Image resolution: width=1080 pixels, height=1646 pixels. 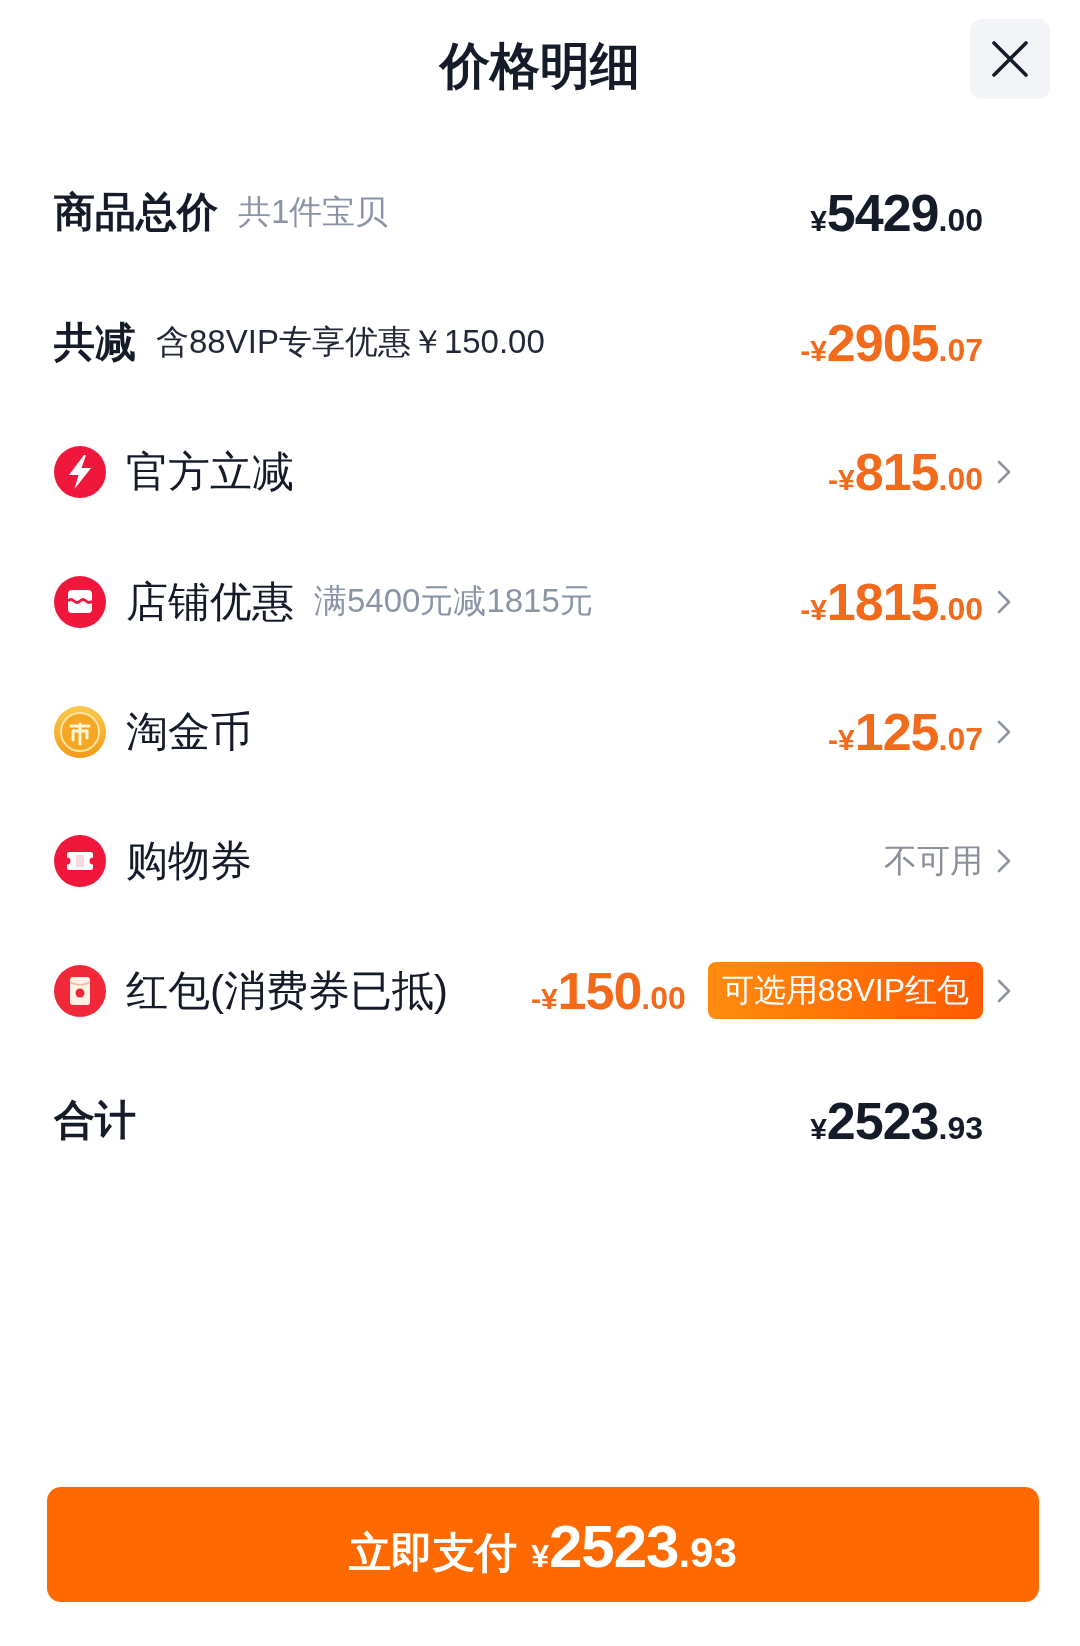 What do you see at coordinates (453, 601) in the screenshot?
I see `discount-condition-text: 满5400元减1815元` at bounding box center [453, 601].